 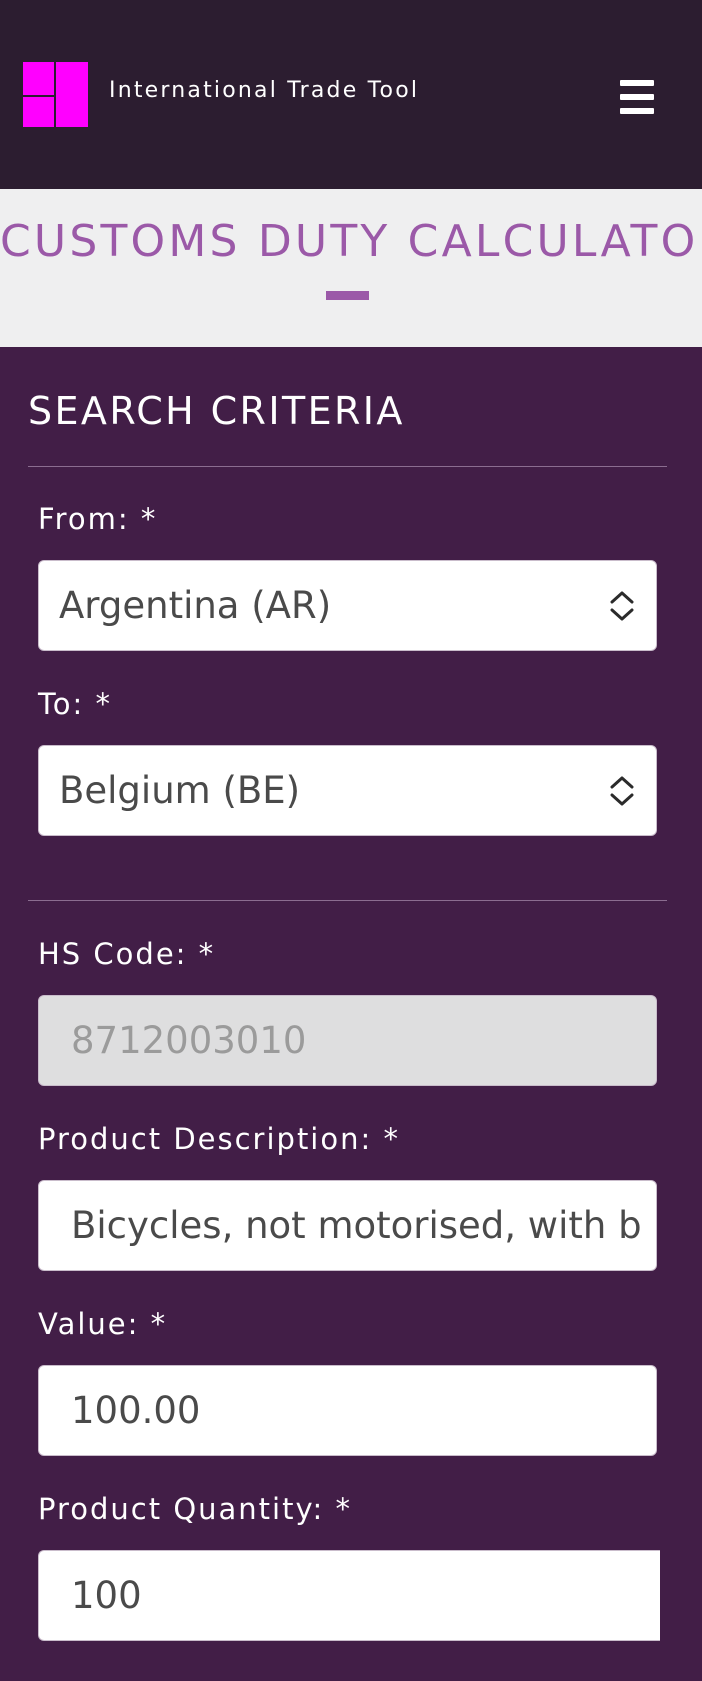 I want to click on from-country-select: Argentina (AR), so click(x=347, y=605).